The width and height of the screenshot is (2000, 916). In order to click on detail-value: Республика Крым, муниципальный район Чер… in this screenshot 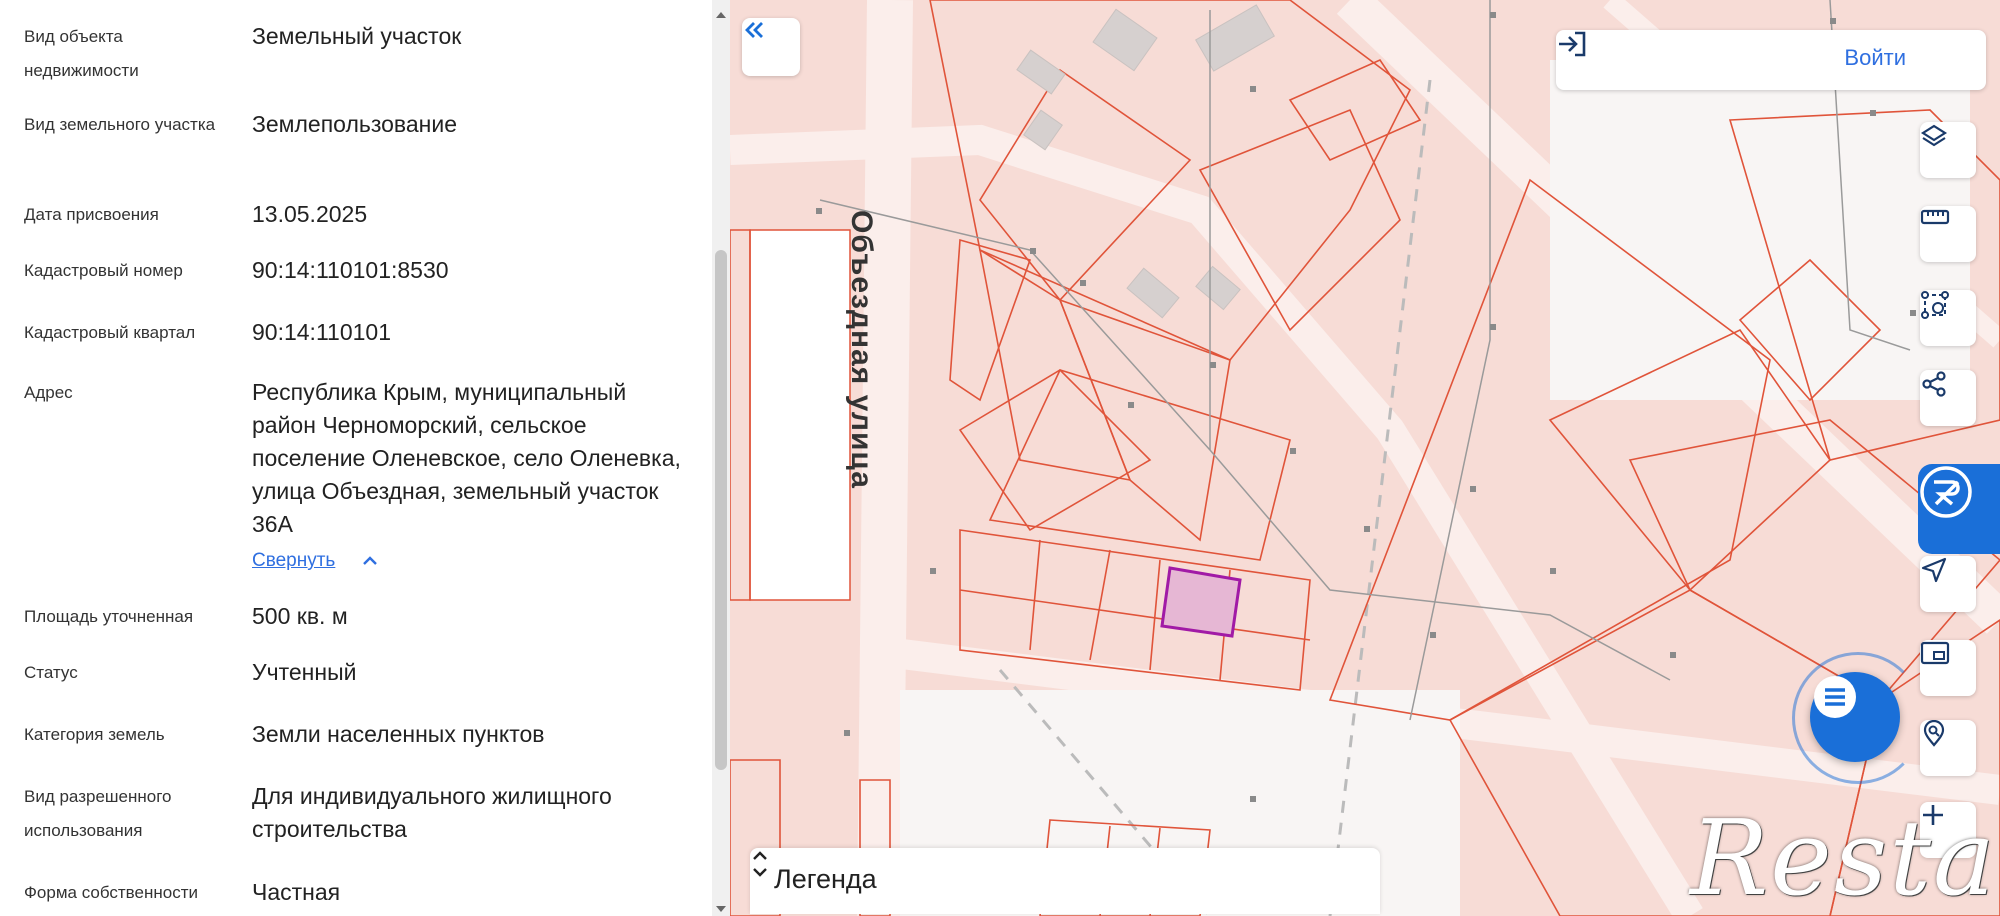, I will do `click(466, 458)`.